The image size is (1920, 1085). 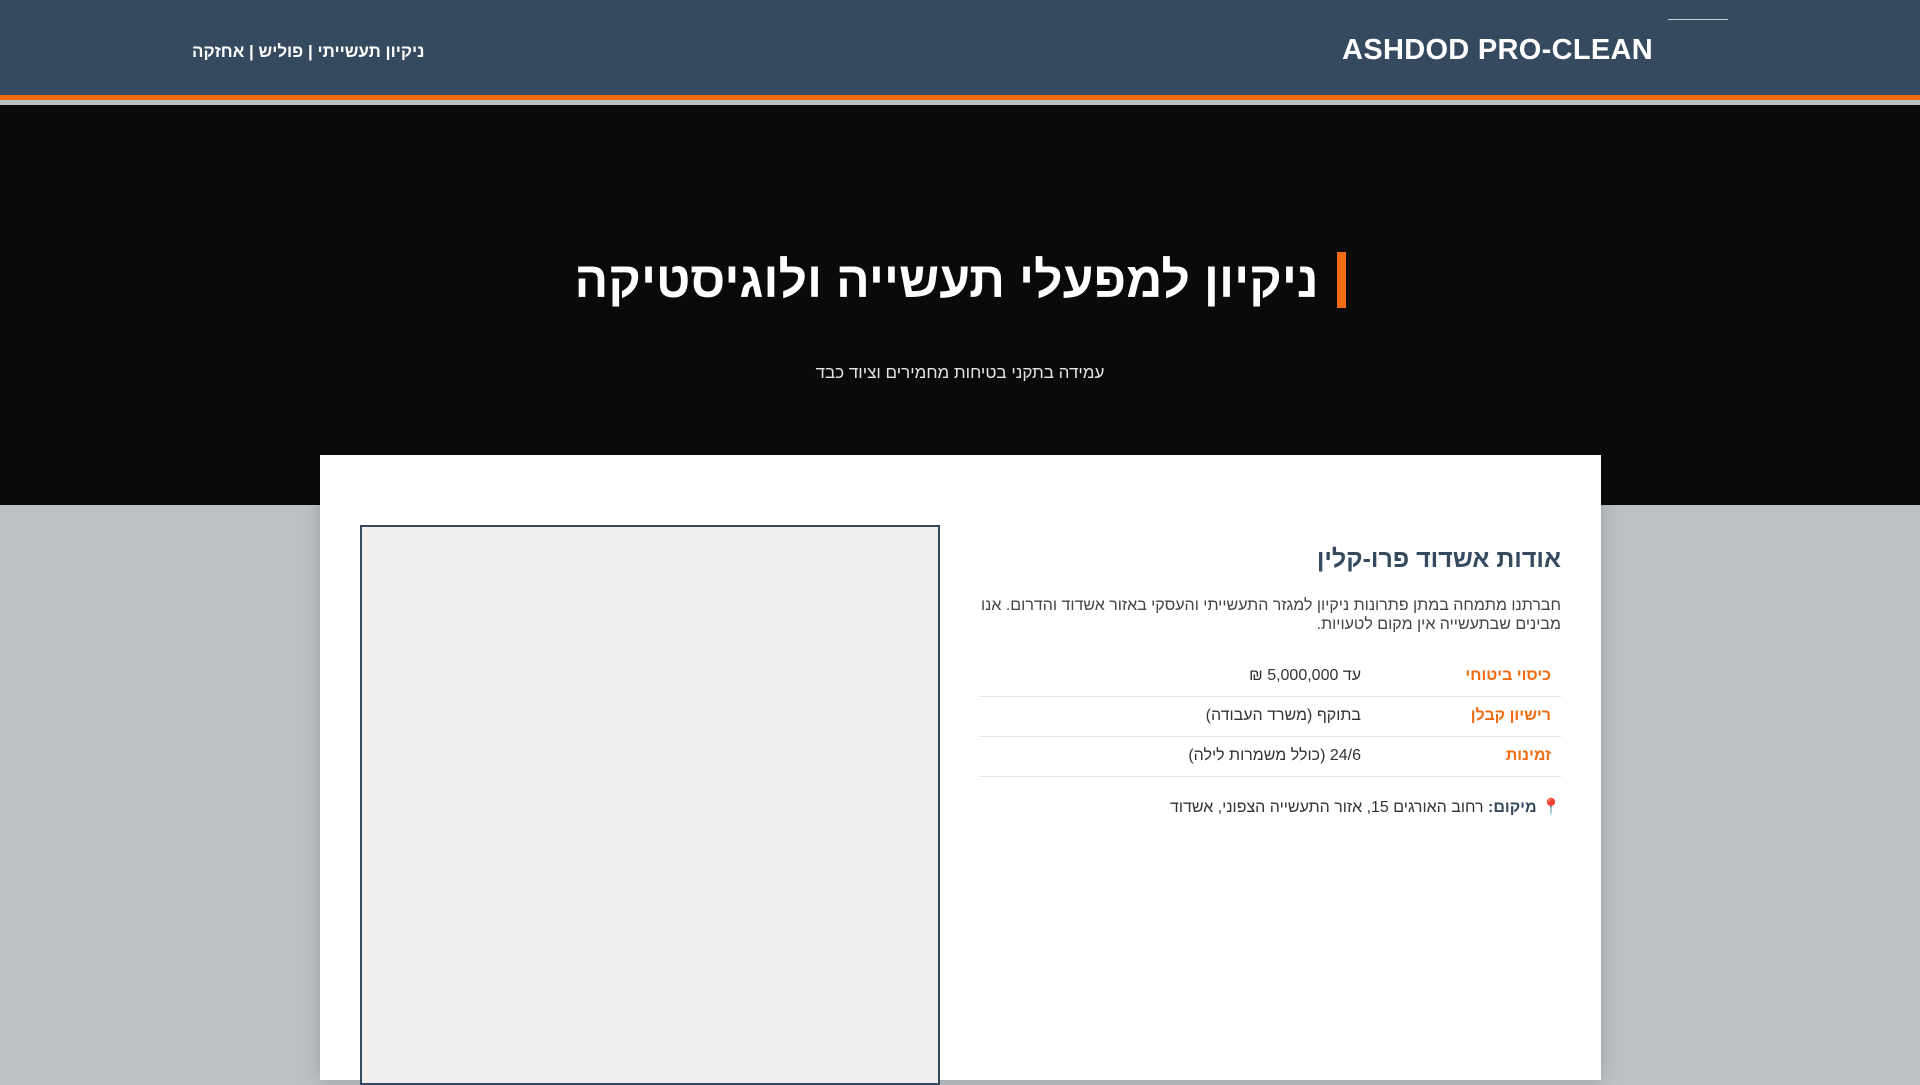 What do you see at coordinates (1170, 716) in the screenshot?
I see `row-value: בתוקף (משרד העבודה)` at bounding box center [1170, 716].